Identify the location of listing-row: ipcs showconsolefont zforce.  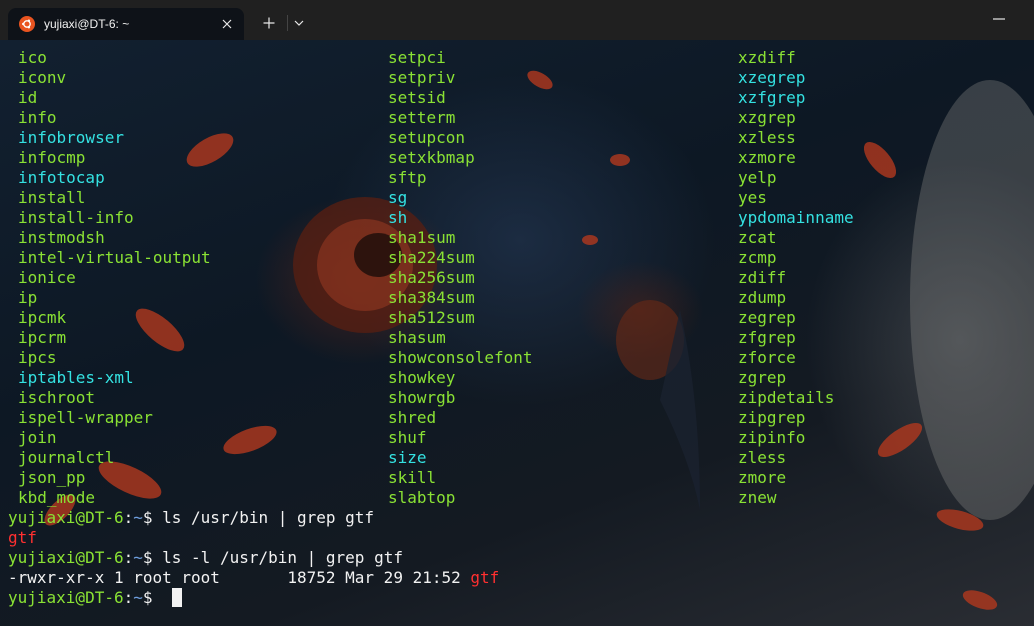
(517, 358).